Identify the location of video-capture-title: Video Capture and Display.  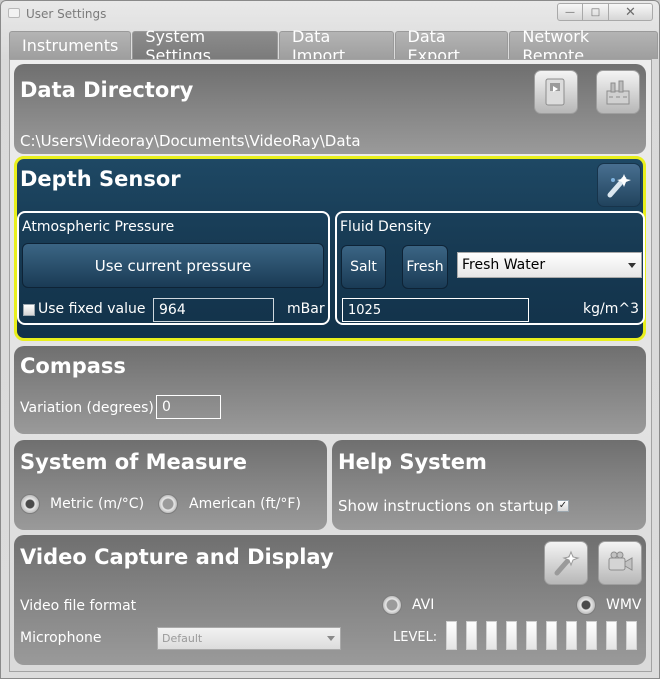
(177, 557).